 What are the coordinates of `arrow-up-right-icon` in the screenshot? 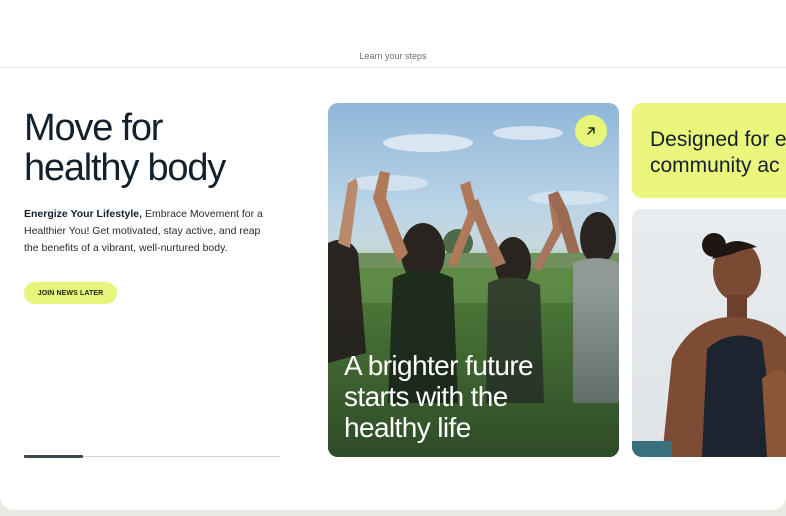 It's located at (591, 131).